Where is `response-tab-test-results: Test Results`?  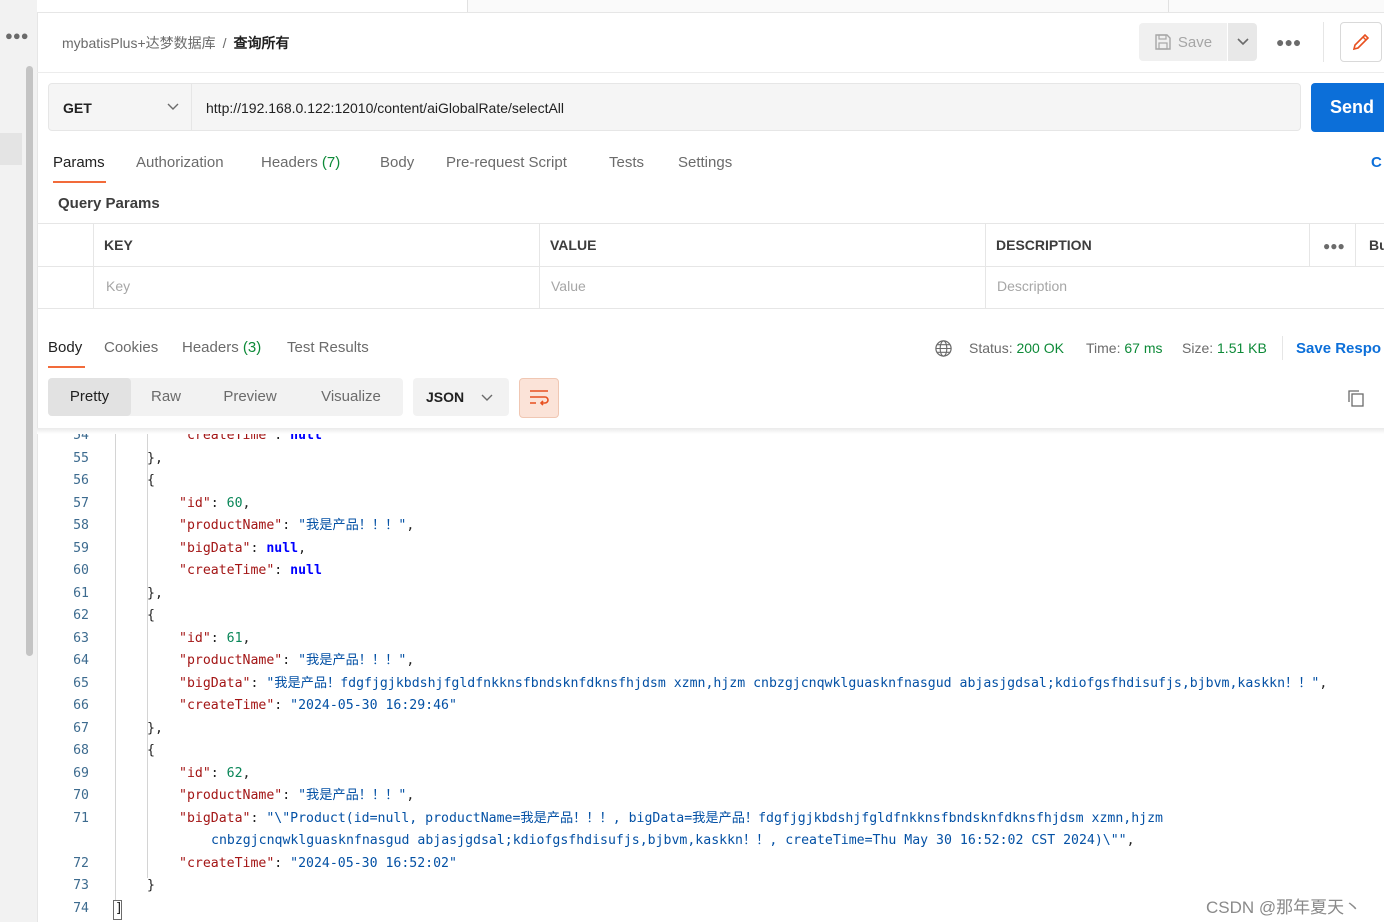 response-tab-test-results: Test Results is located at coordinates (328, 347).